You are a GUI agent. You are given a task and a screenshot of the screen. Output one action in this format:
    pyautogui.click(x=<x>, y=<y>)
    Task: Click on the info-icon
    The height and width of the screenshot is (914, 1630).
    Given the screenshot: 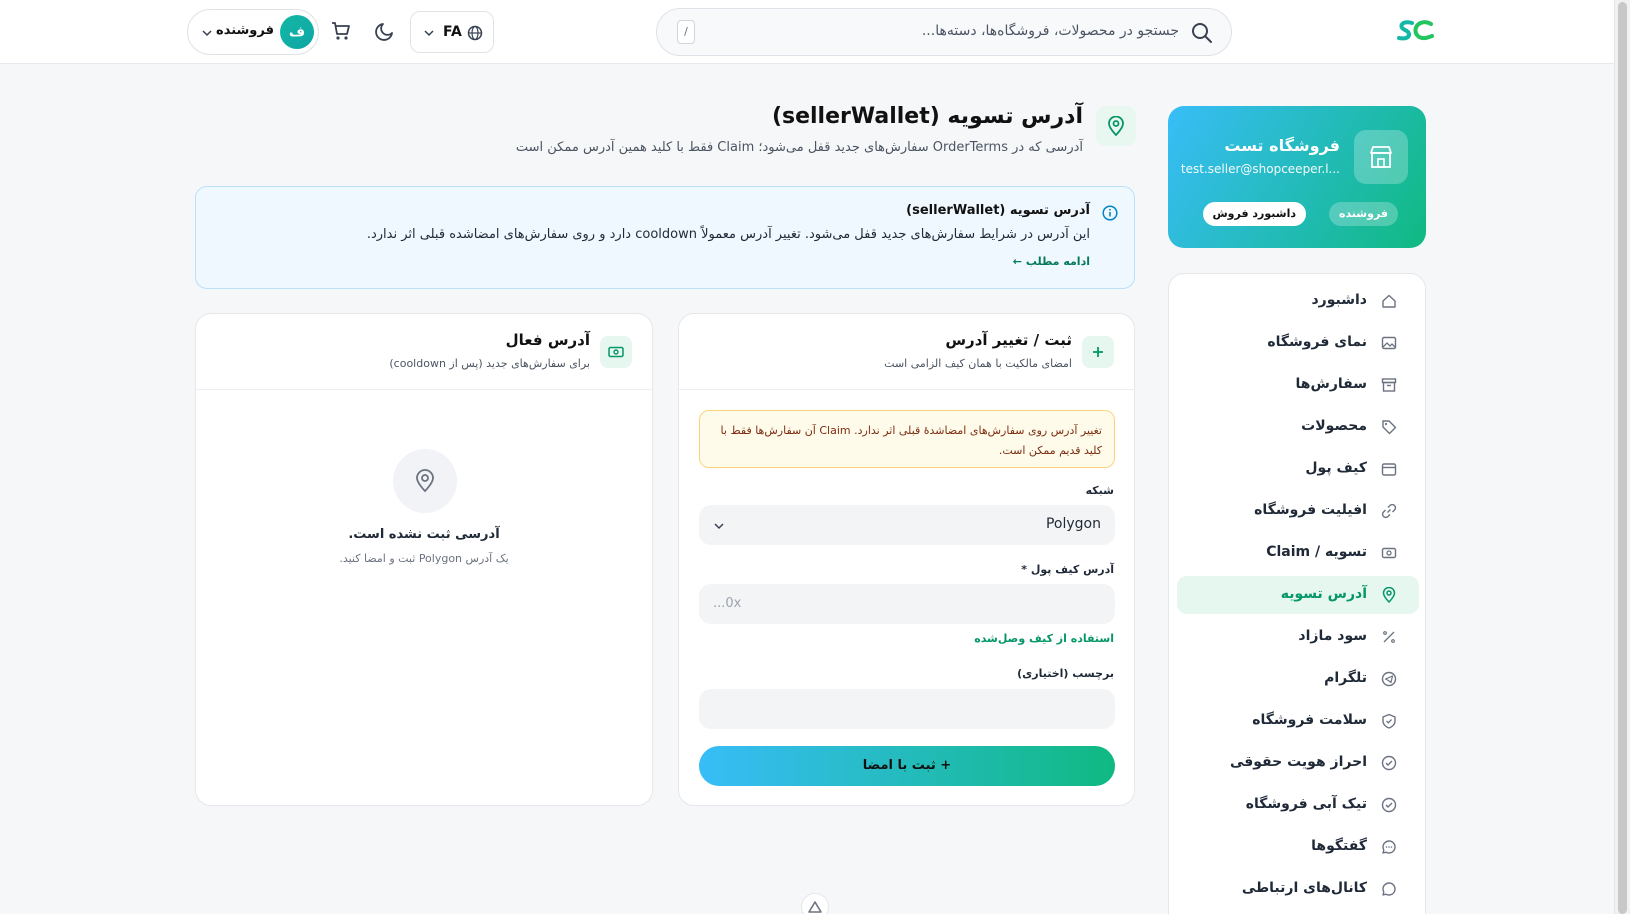 What is the action you would take?
    pyautogui.click(x=1110, y=213)
    